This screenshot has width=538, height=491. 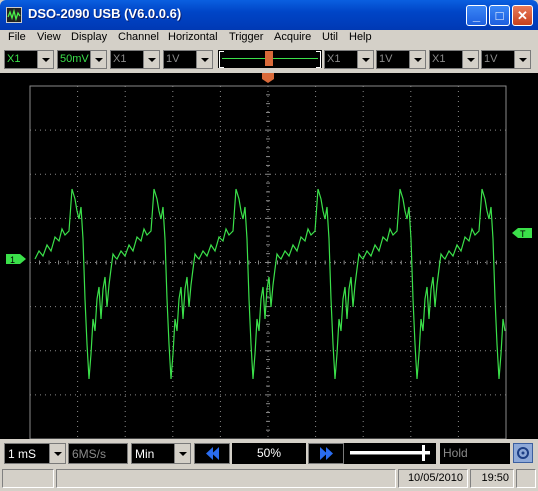 What do you see at coordinates (120, 59) in the screenshot?
I see `ch2-probe-value: X1` at bounding box center [120, 59].